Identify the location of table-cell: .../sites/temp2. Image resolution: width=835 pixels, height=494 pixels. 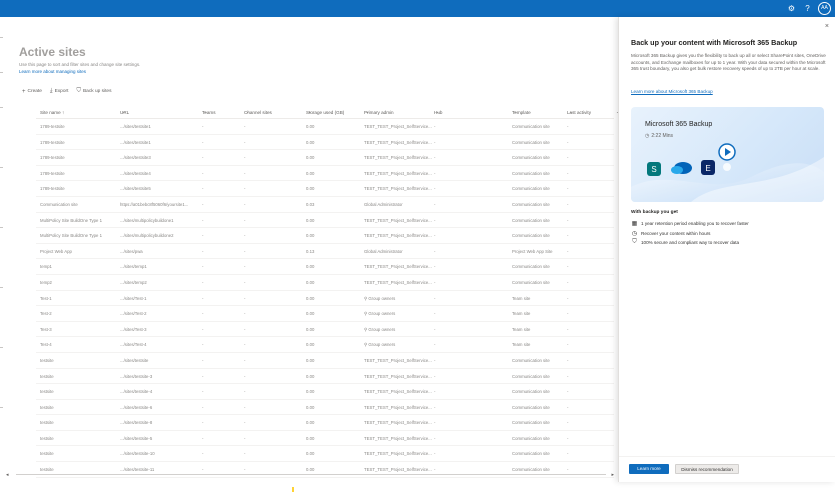
(133, 282).